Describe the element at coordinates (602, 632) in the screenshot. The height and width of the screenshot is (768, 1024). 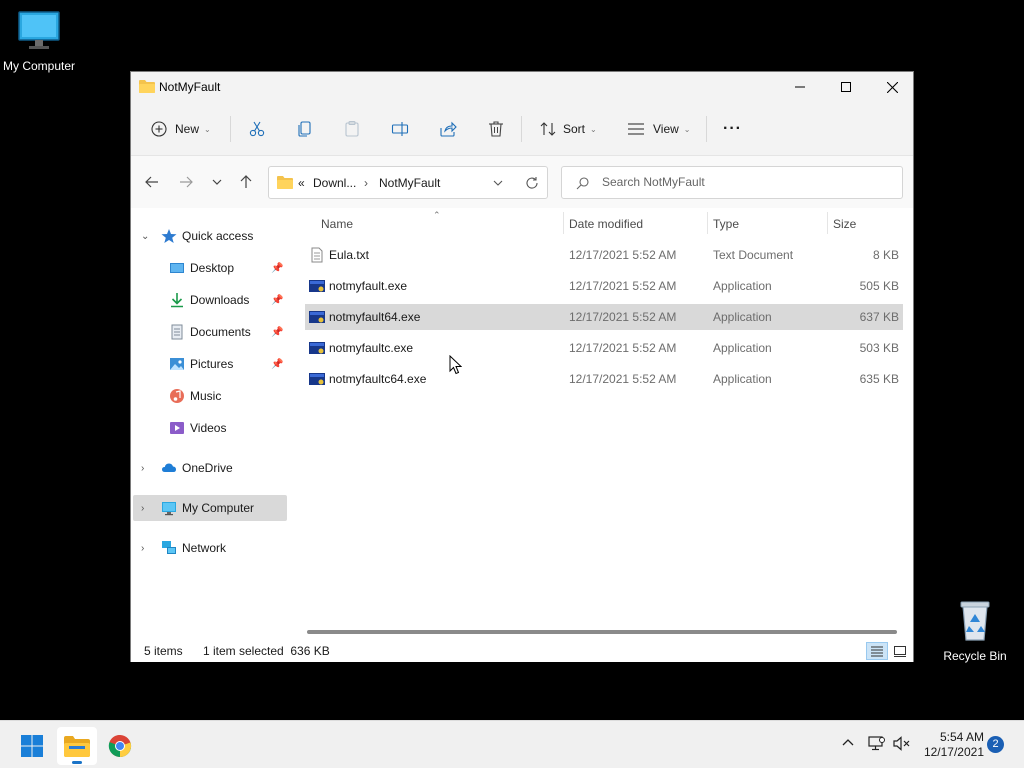
I see `horizontal-scrollbar` at that location.